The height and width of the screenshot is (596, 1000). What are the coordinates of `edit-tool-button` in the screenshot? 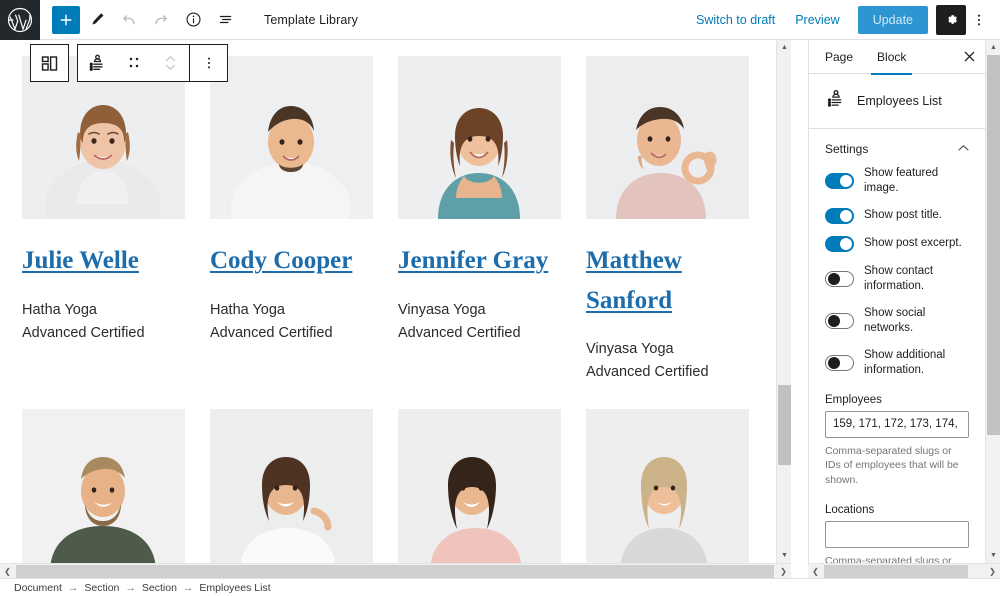 It's located at (97, 20).